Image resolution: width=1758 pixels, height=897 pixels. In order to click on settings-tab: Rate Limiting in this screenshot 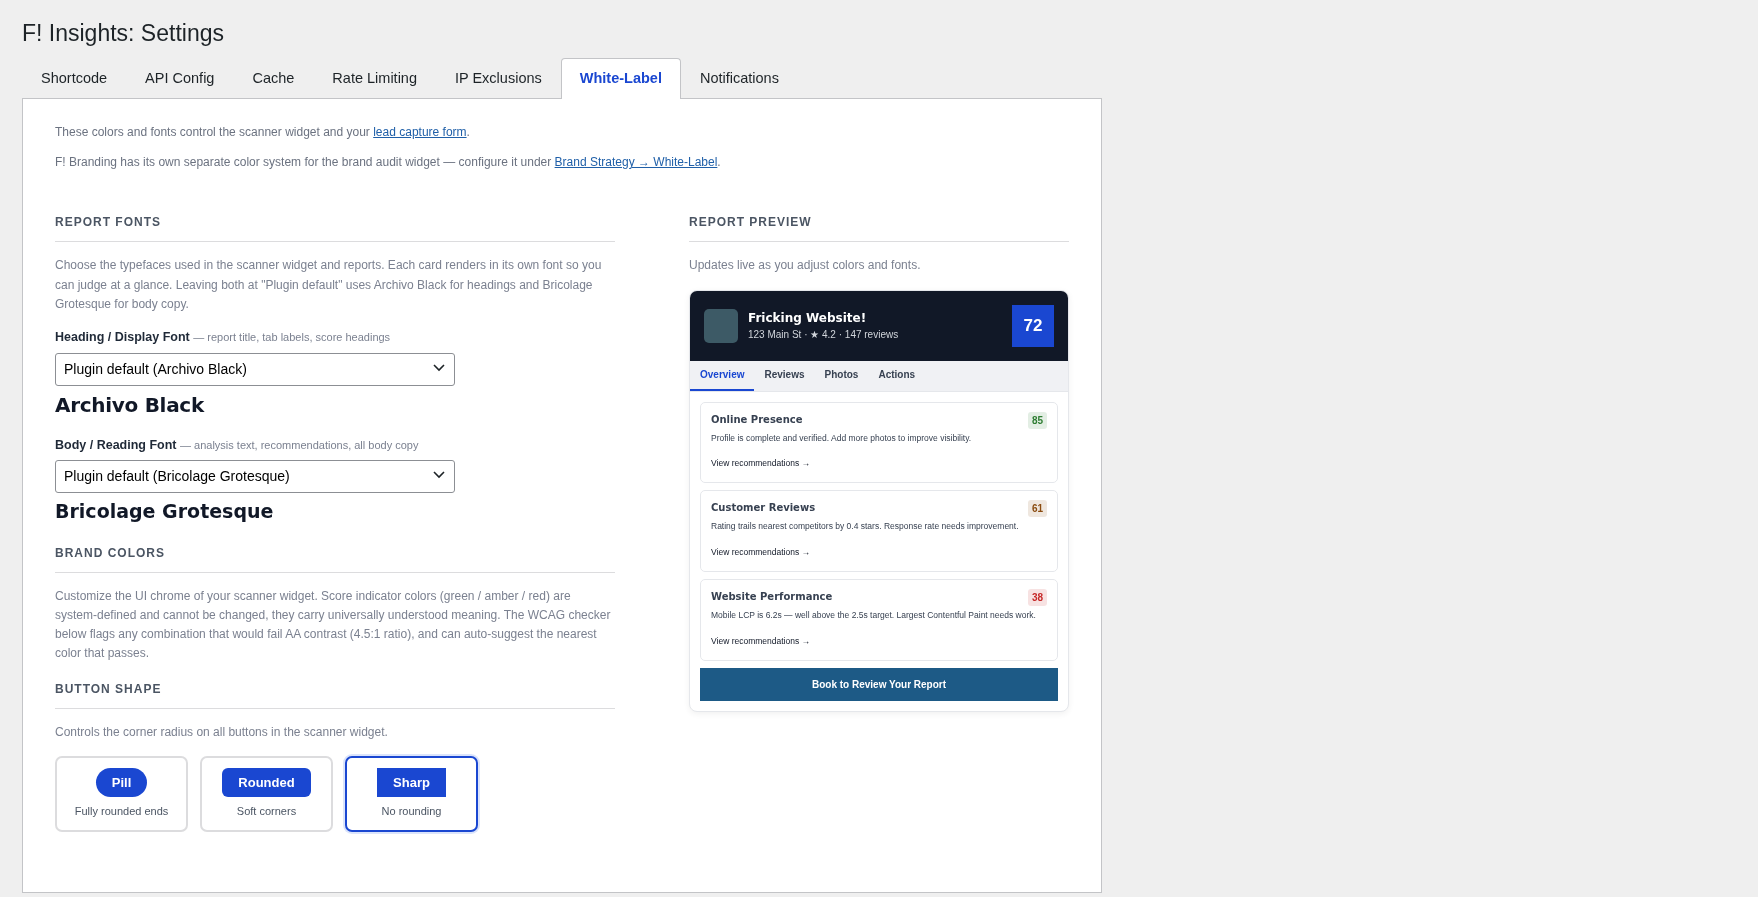, I will do `click(374, 78)`.